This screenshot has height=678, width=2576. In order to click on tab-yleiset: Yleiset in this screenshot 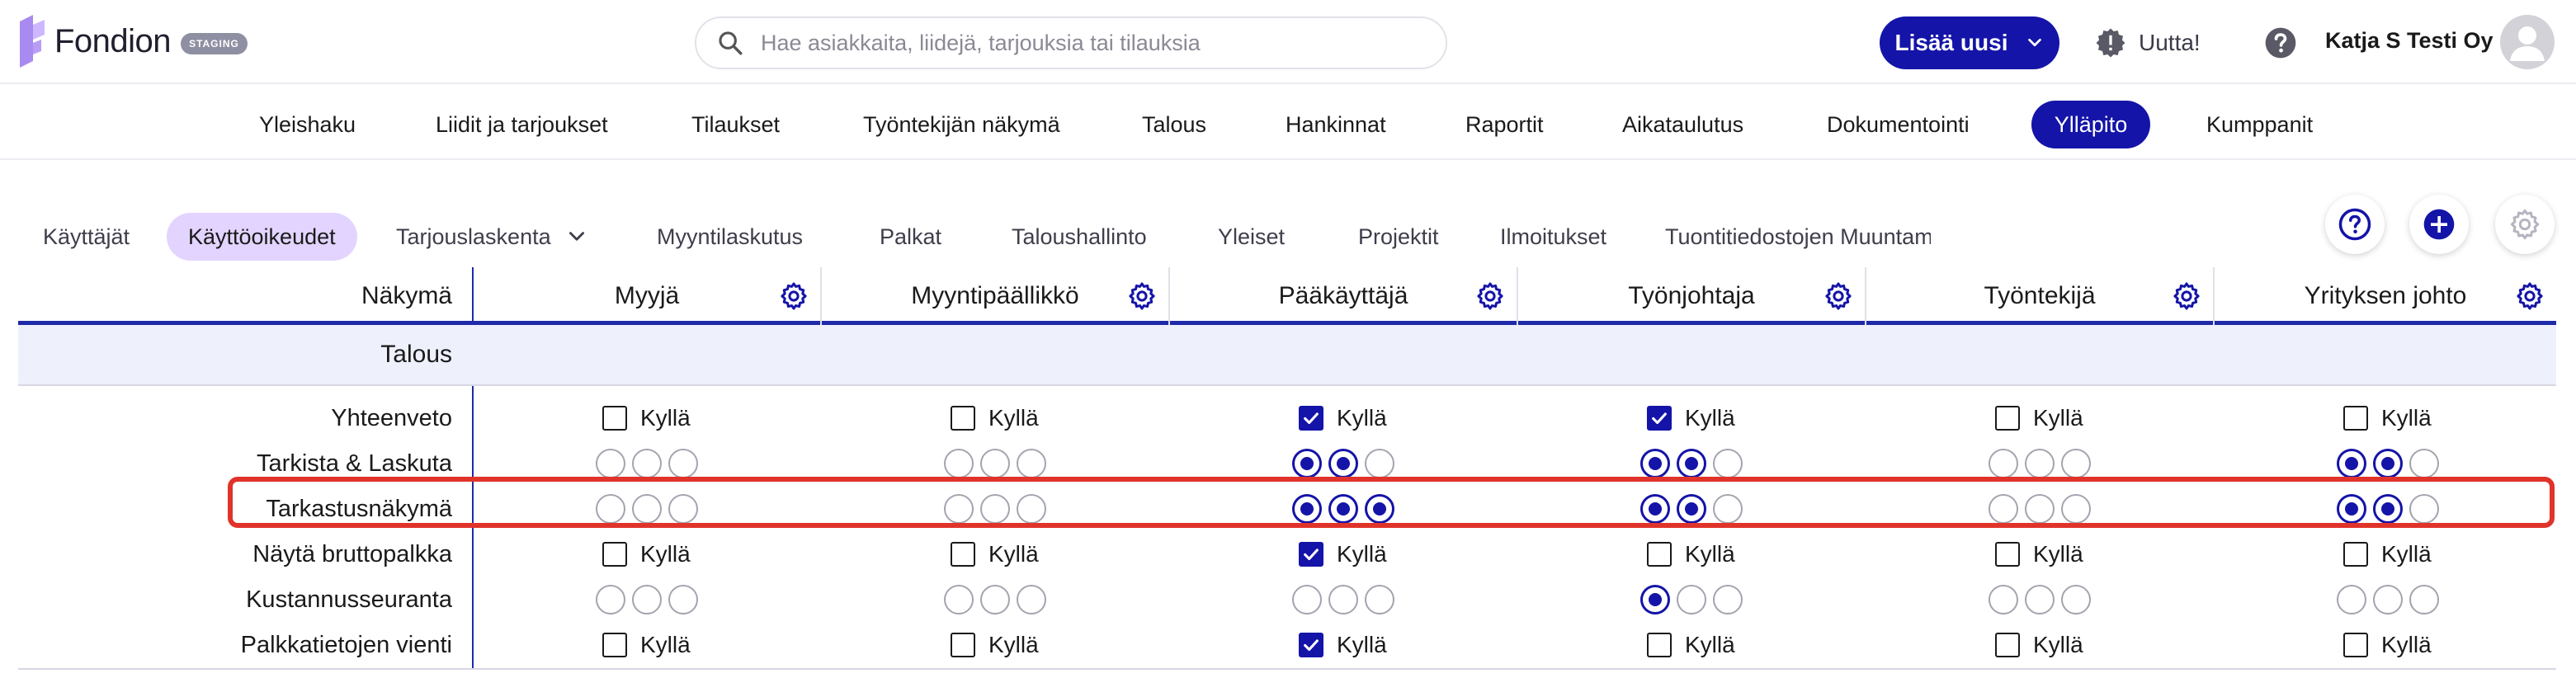, I will do `click(1251, 237)`.